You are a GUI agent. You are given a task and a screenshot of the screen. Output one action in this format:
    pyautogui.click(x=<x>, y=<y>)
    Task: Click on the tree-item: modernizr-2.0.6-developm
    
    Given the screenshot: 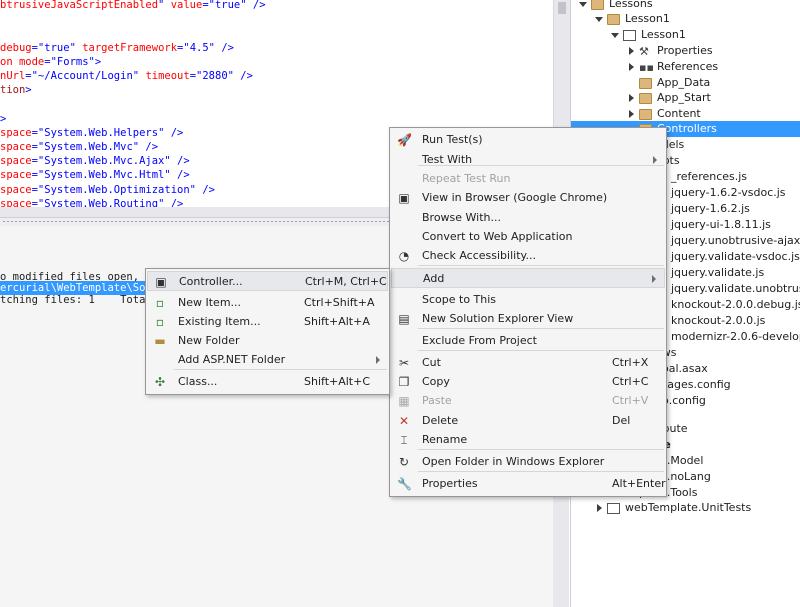 What is the action you would take?
    pyautogui.click(x=735, y=337)
    